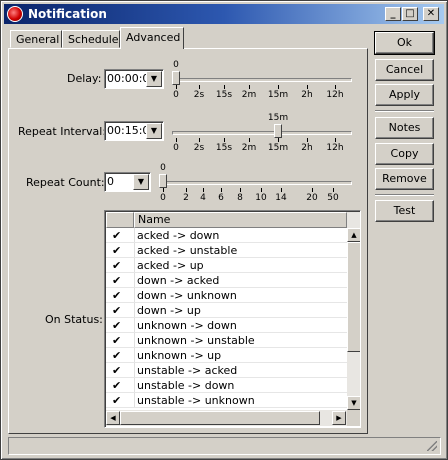 The height and width of the screenshot is (460, 448). I want to click on vertical-scrollbar: ▲ ▼, so click(353, 311).